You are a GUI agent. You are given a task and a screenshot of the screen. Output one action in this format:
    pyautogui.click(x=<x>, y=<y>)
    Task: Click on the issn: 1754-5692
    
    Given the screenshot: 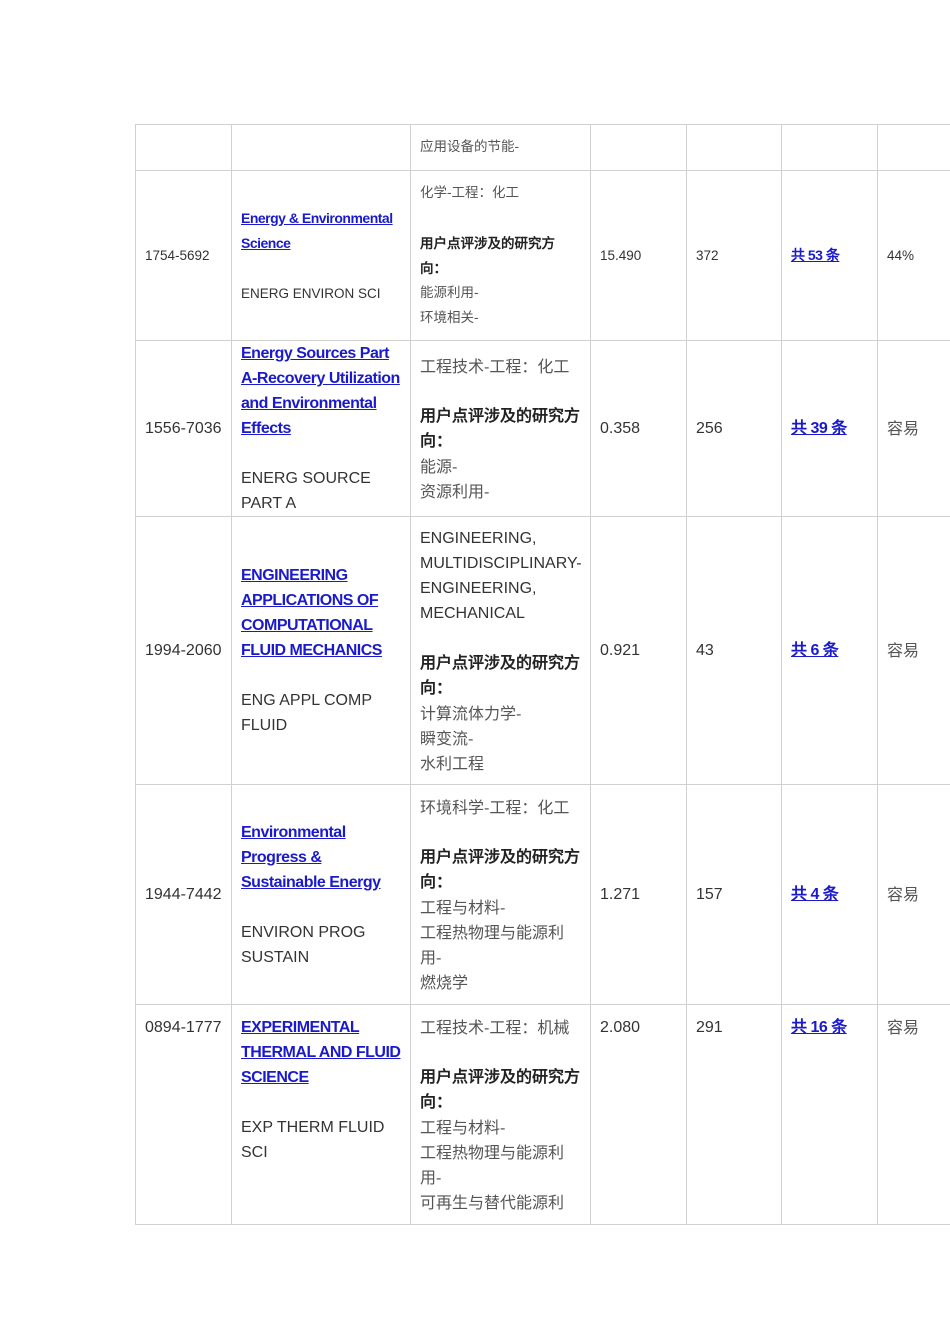 What is the action you would take?
    pyautogui.click(x=177, y=255)
    